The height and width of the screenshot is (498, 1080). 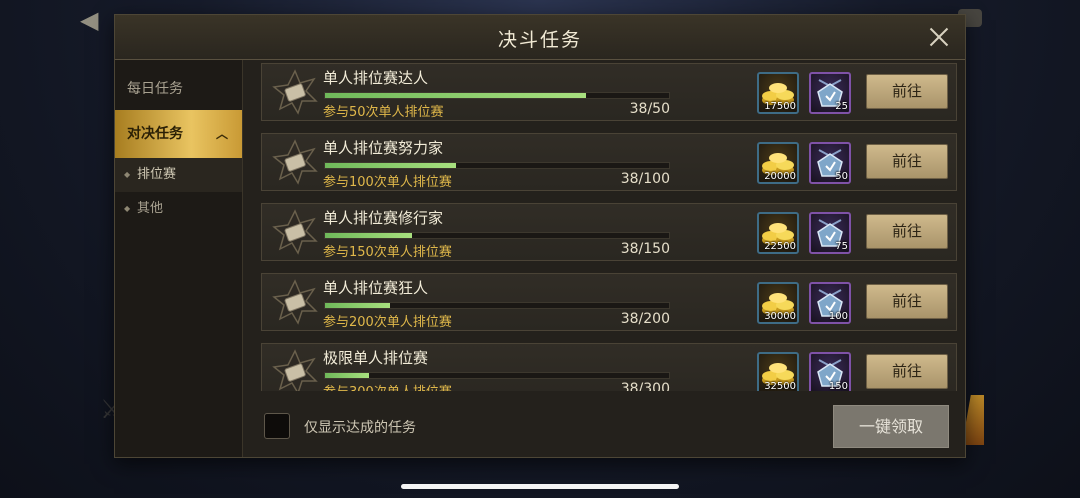 What do you see at coordinates (830, 371) in the screenshot?
I see `reward-gem: 150` at bounding box center [830, 371].